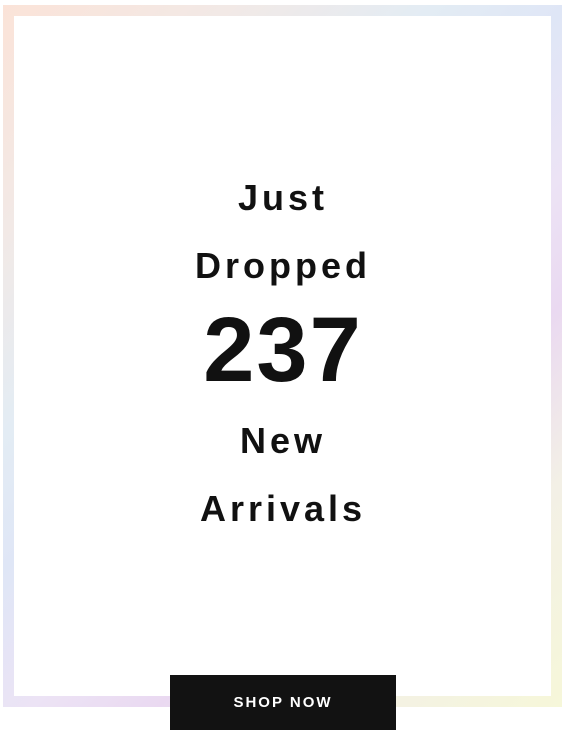 Image resolution: width=566 pixels, height=730 pixels. I want to click on headline-line-new: New, so click(283, 440).